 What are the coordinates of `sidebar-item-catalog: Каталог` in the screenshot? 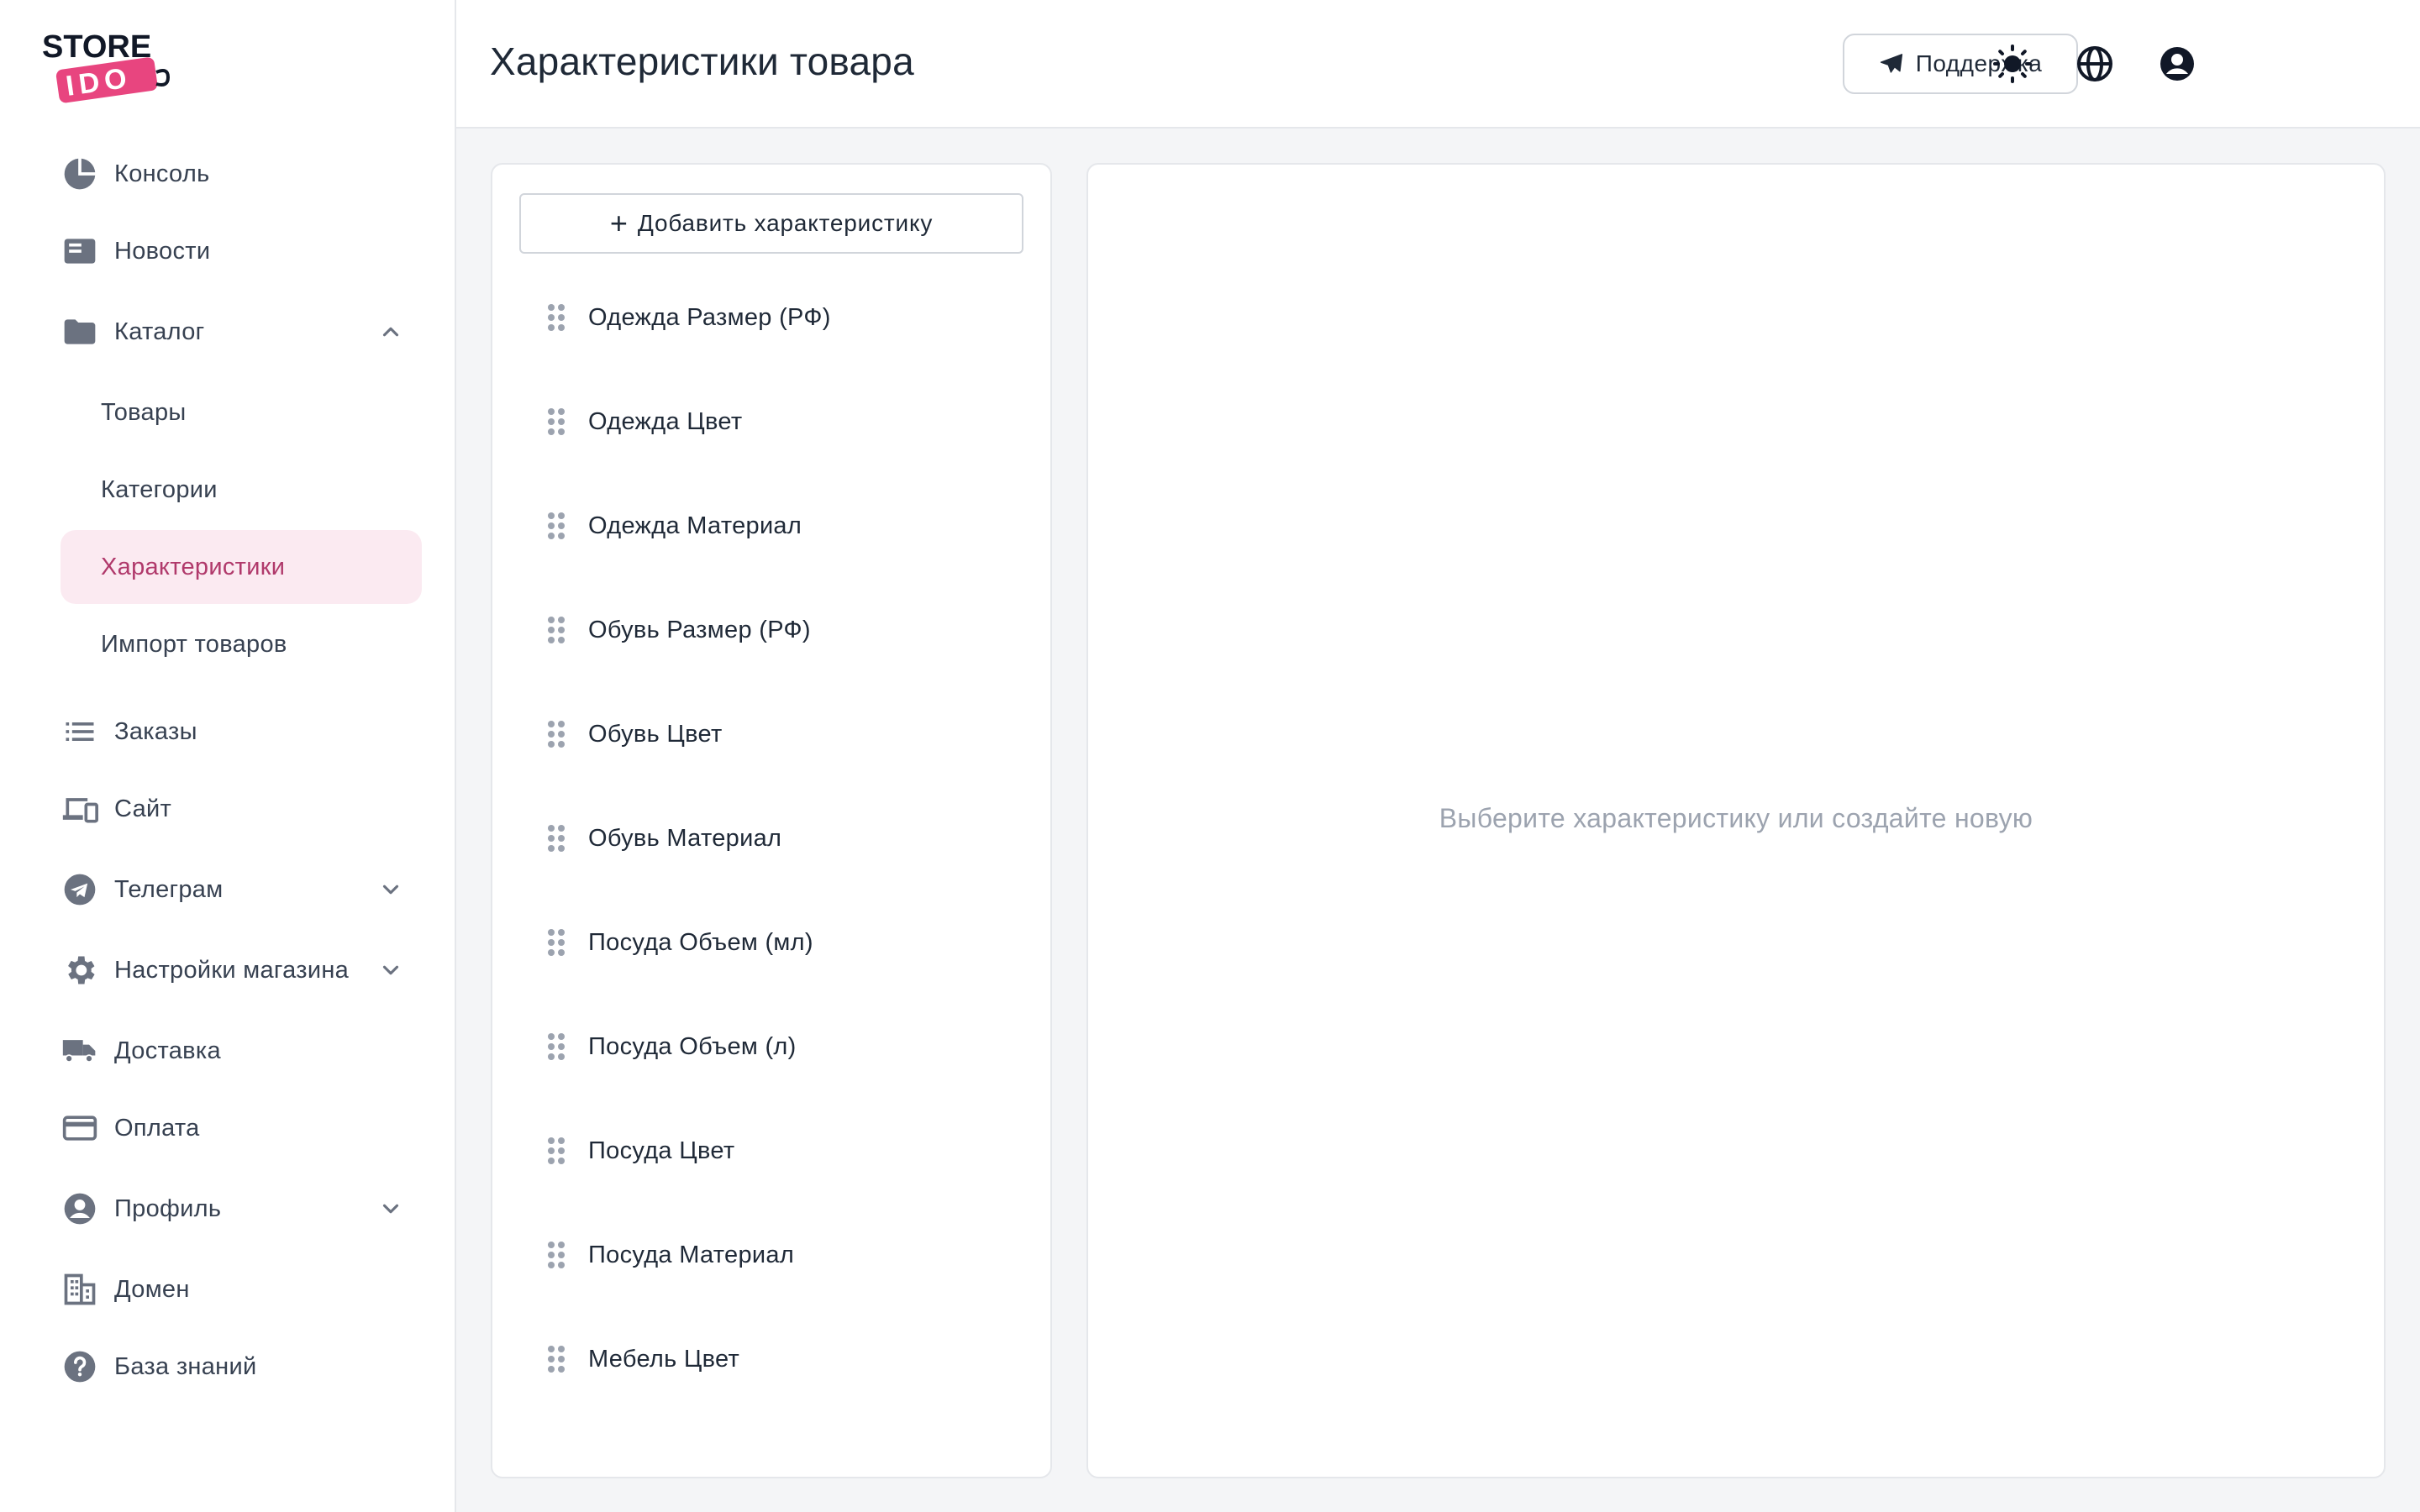 It's located at (241, 332).